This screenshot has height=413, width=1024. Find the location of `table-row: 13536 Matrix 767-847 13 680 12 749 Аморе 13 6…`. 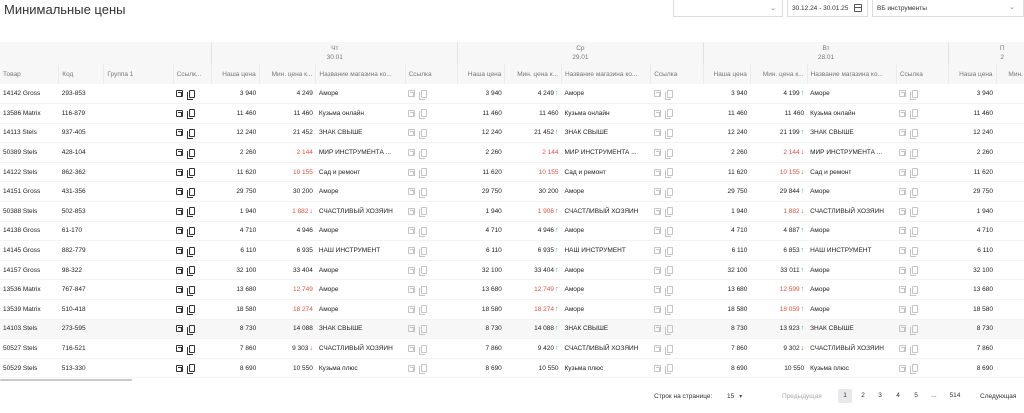

table-row: 13536 Matrix 767-847 13 680 12 749 Аморе 13 6… is located at coordinates (512, 290).